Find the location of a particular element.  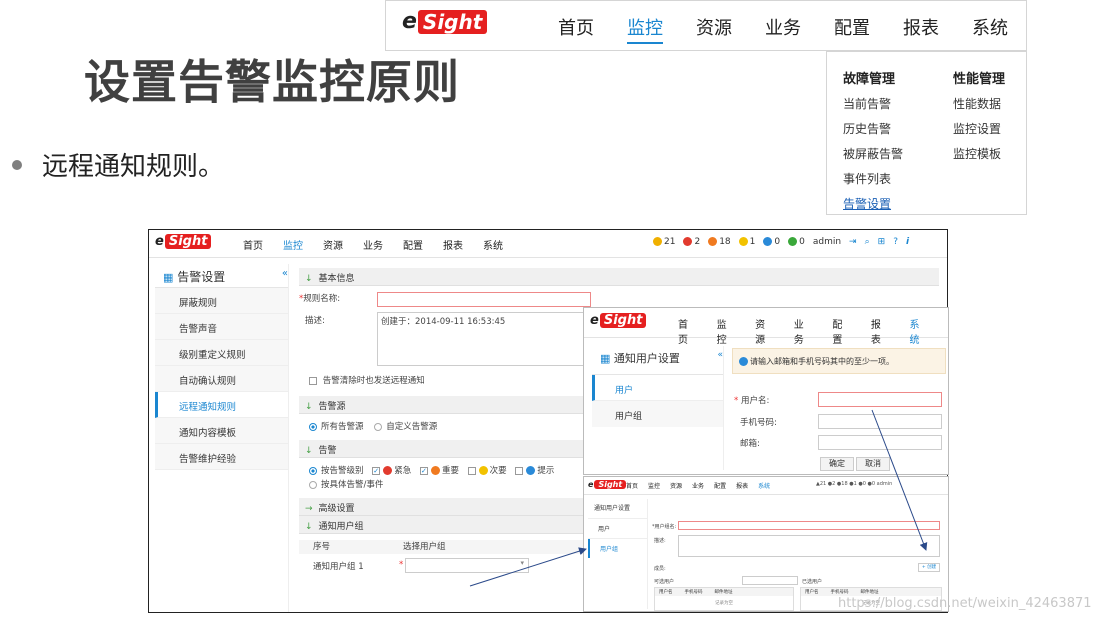

overlay2-nav-item: 业务 is located at coordinates (698, 485).